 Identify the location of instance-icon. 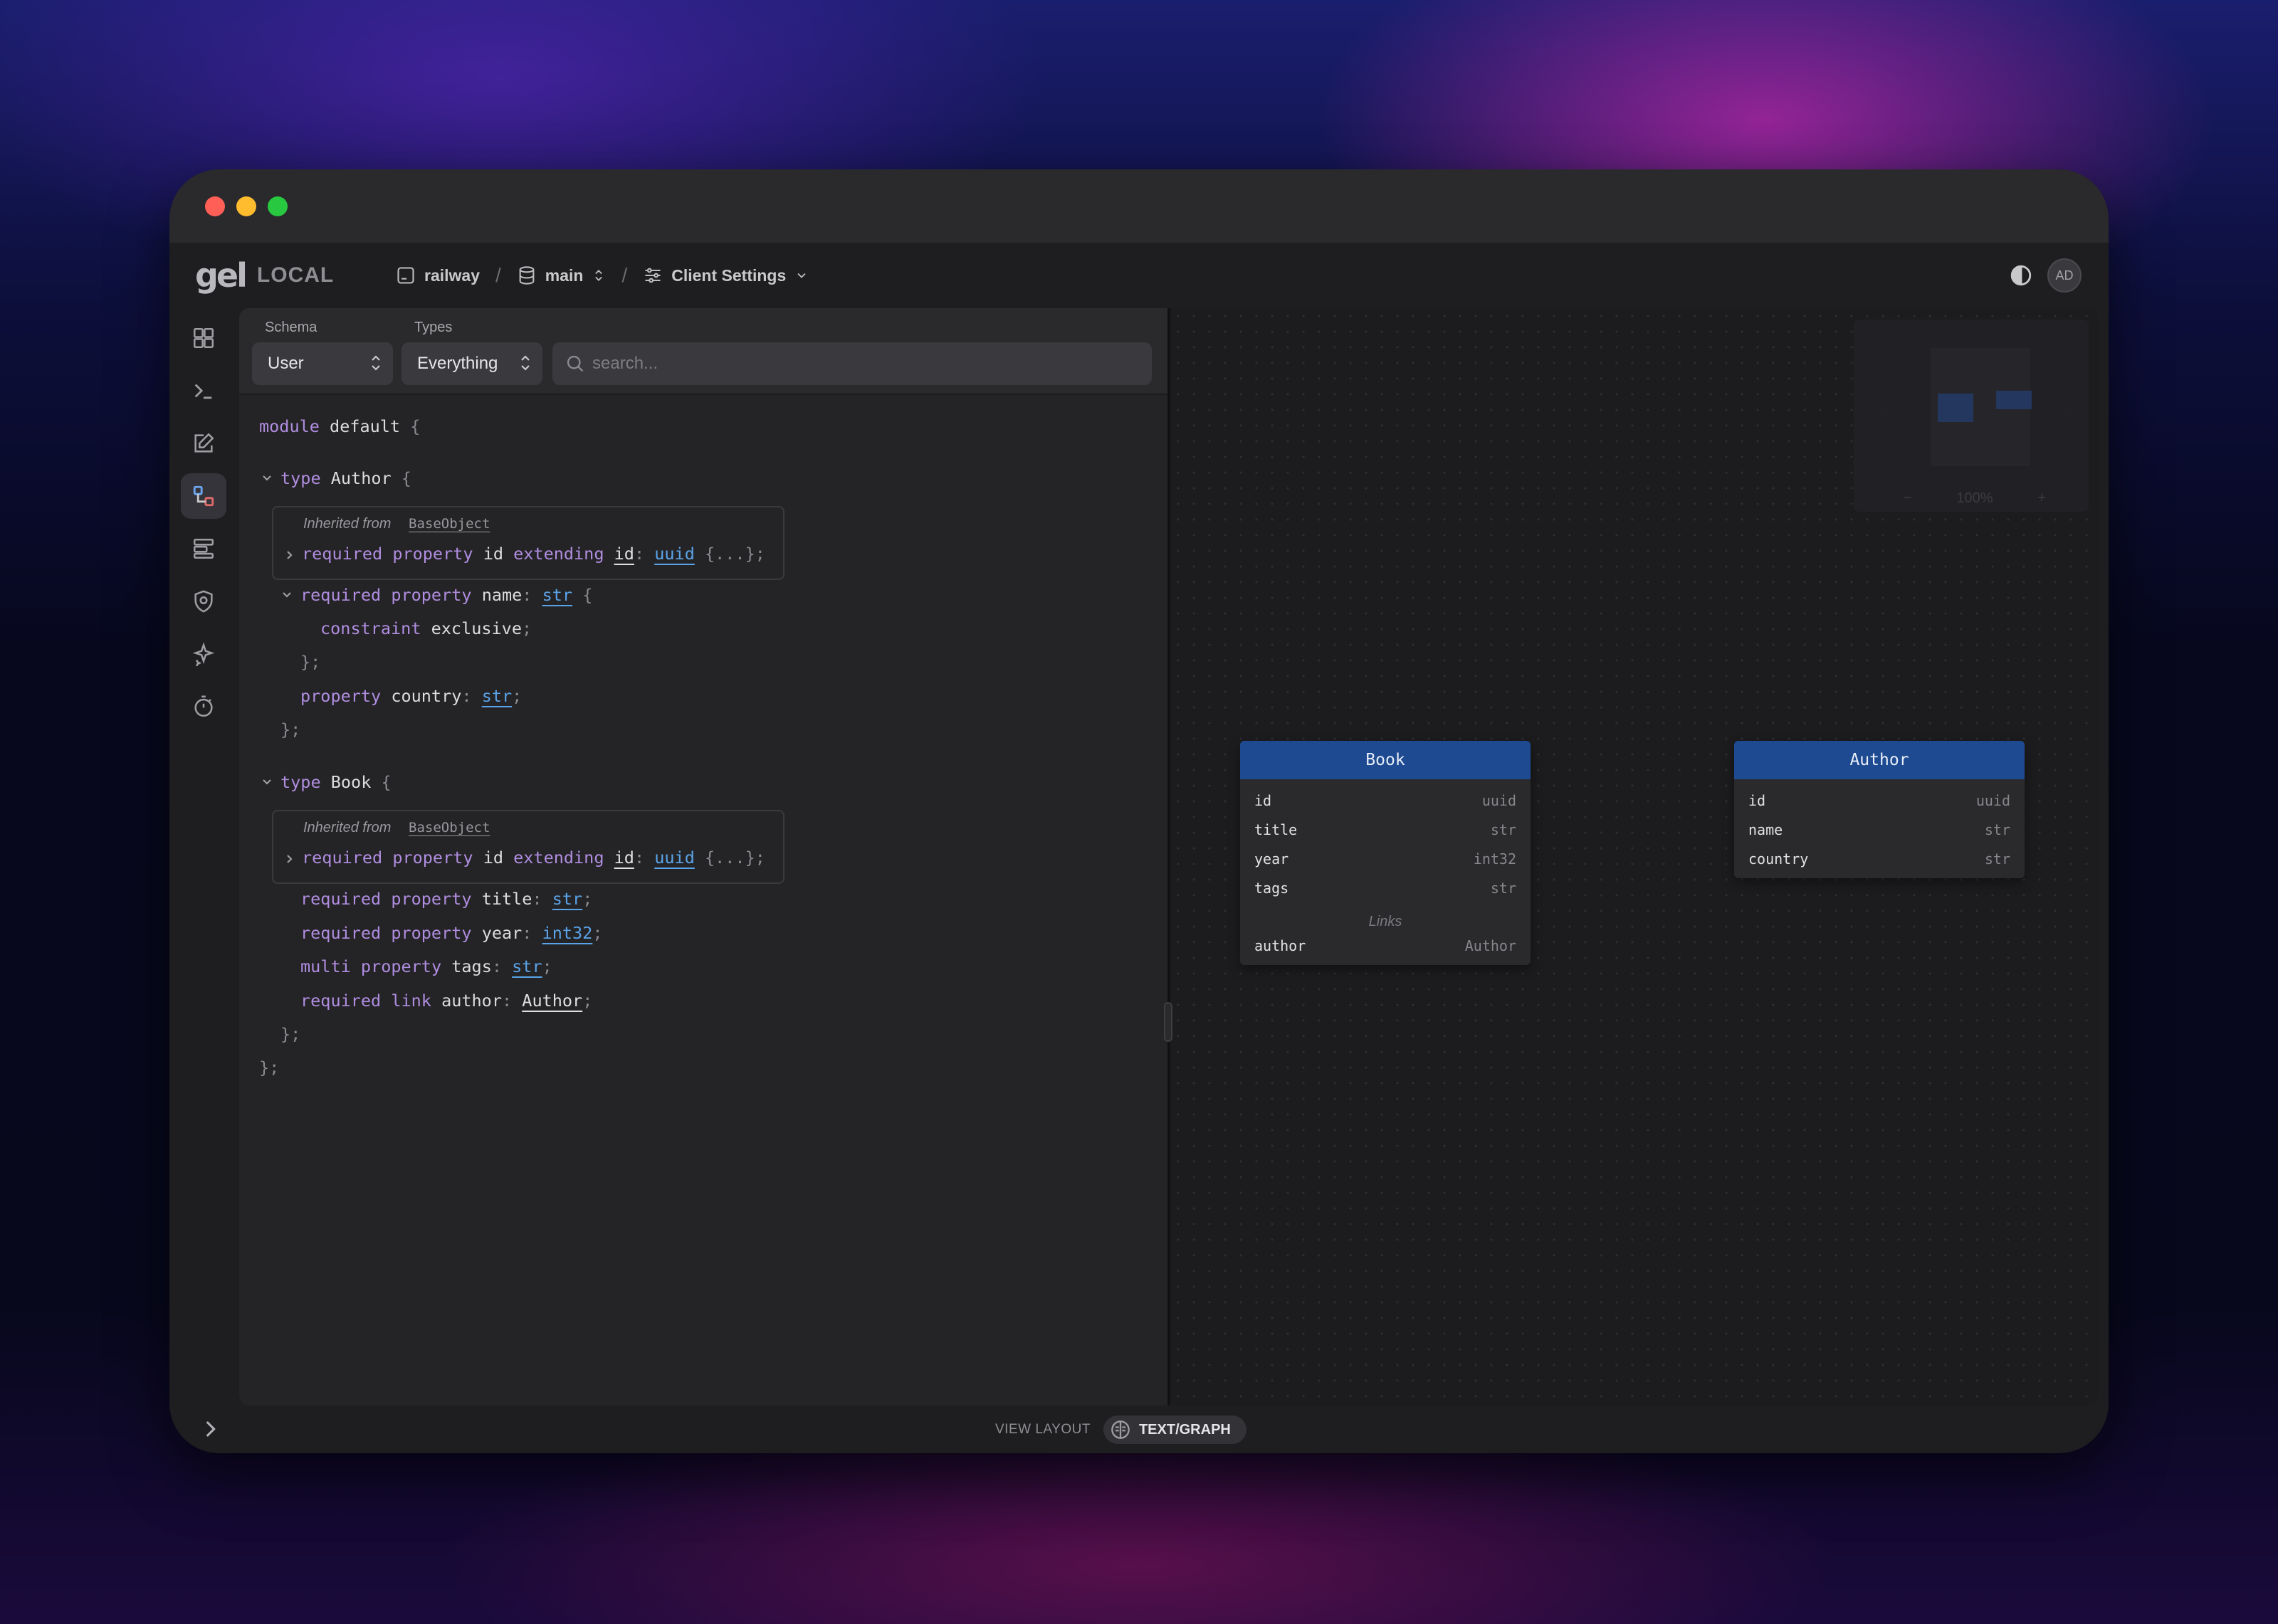
(405, 275).